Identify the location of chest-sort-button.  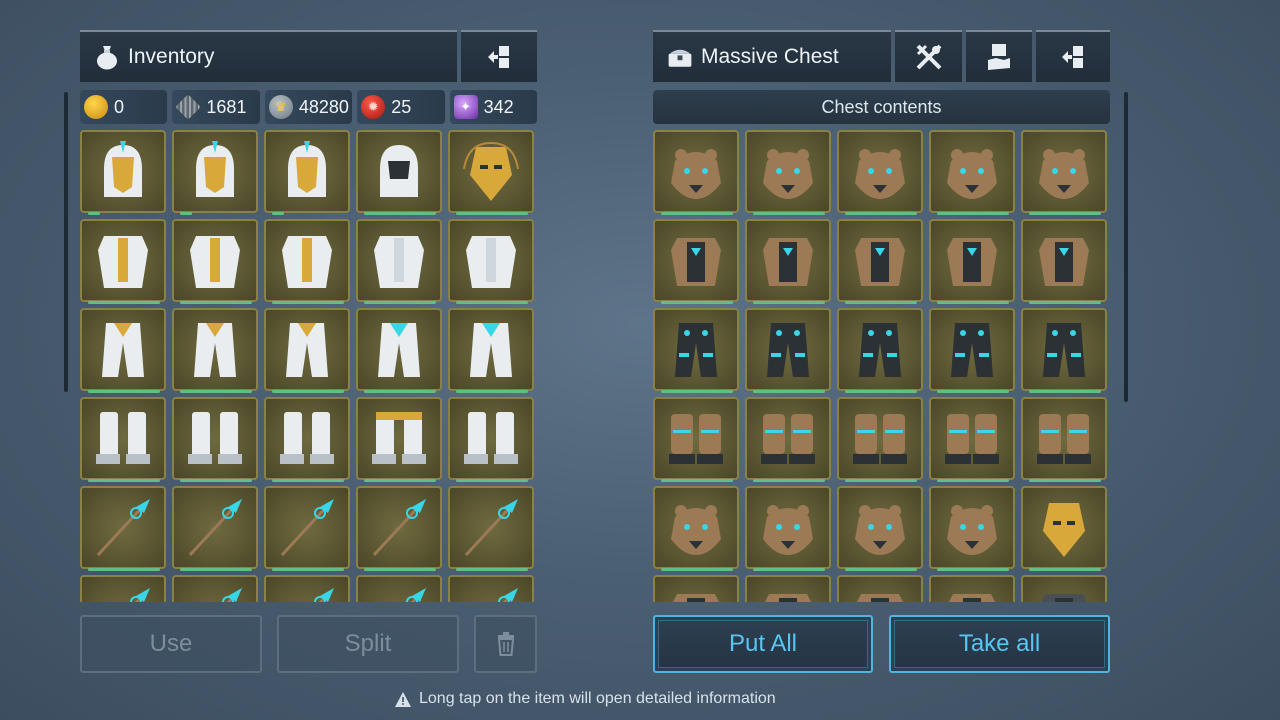
(1073, 56).